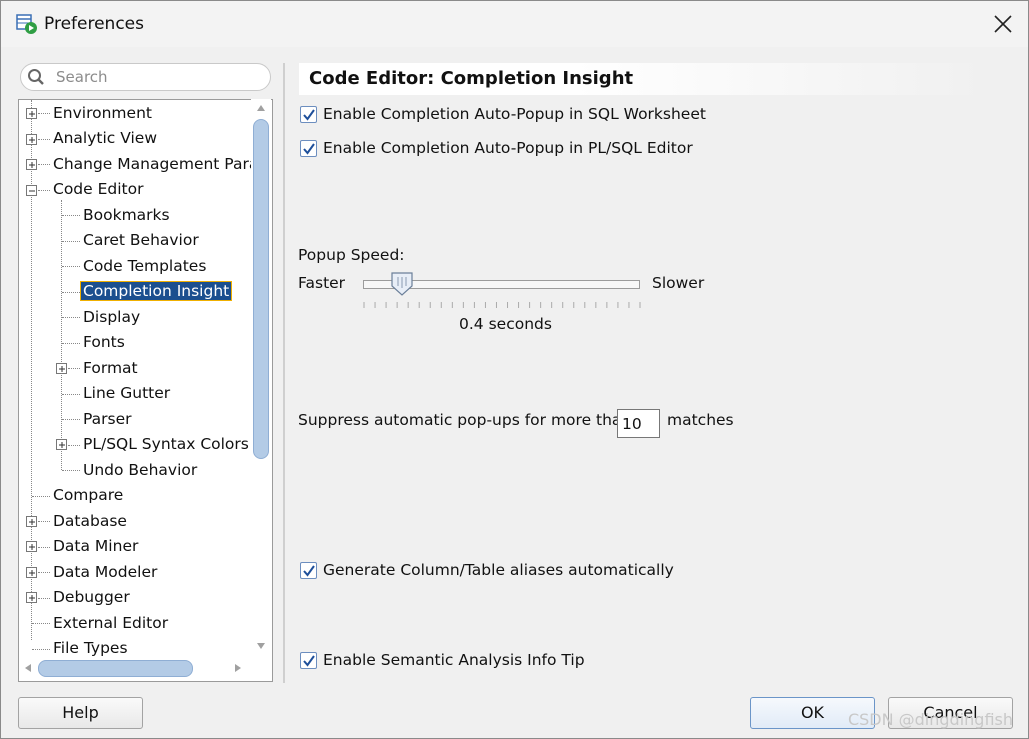  What do you see at coordinates (111, 317) in the screenshot?
I see `tree-item-display: Display` at bounding box center [111, 317].